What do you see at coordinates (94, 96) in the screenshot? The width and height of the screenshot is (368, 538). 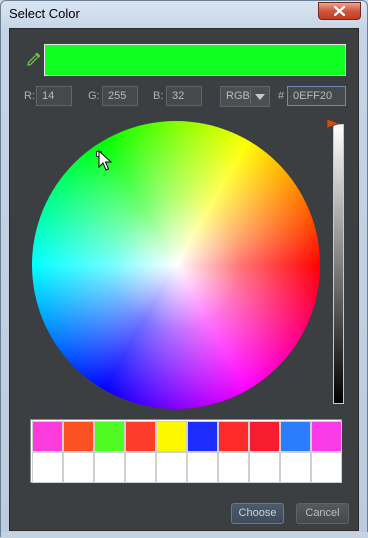 I see `g-label: G:` at bounding box center [94, 96].